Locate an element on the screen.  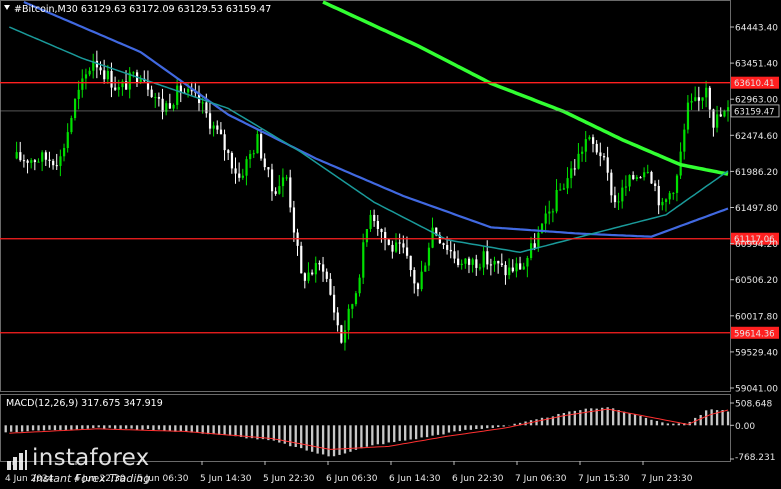
level-label: 63610.41 is located at coordinates (754, 84).